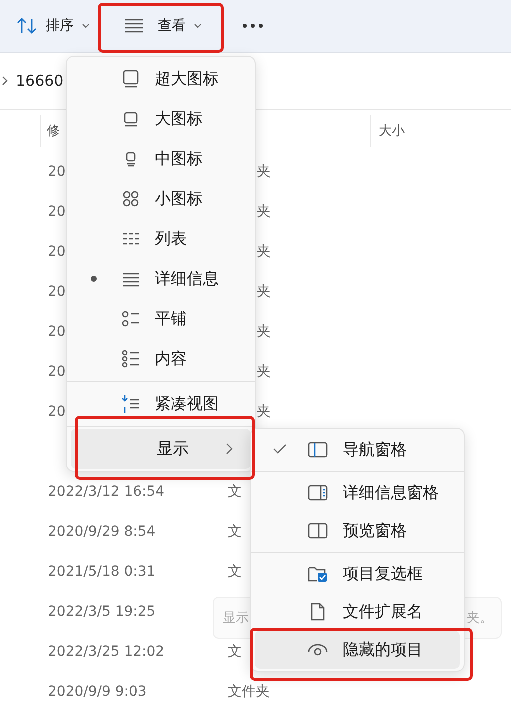 This screenshot has height=714, width=511. I want to click on grid-icon, so click(131, 199).